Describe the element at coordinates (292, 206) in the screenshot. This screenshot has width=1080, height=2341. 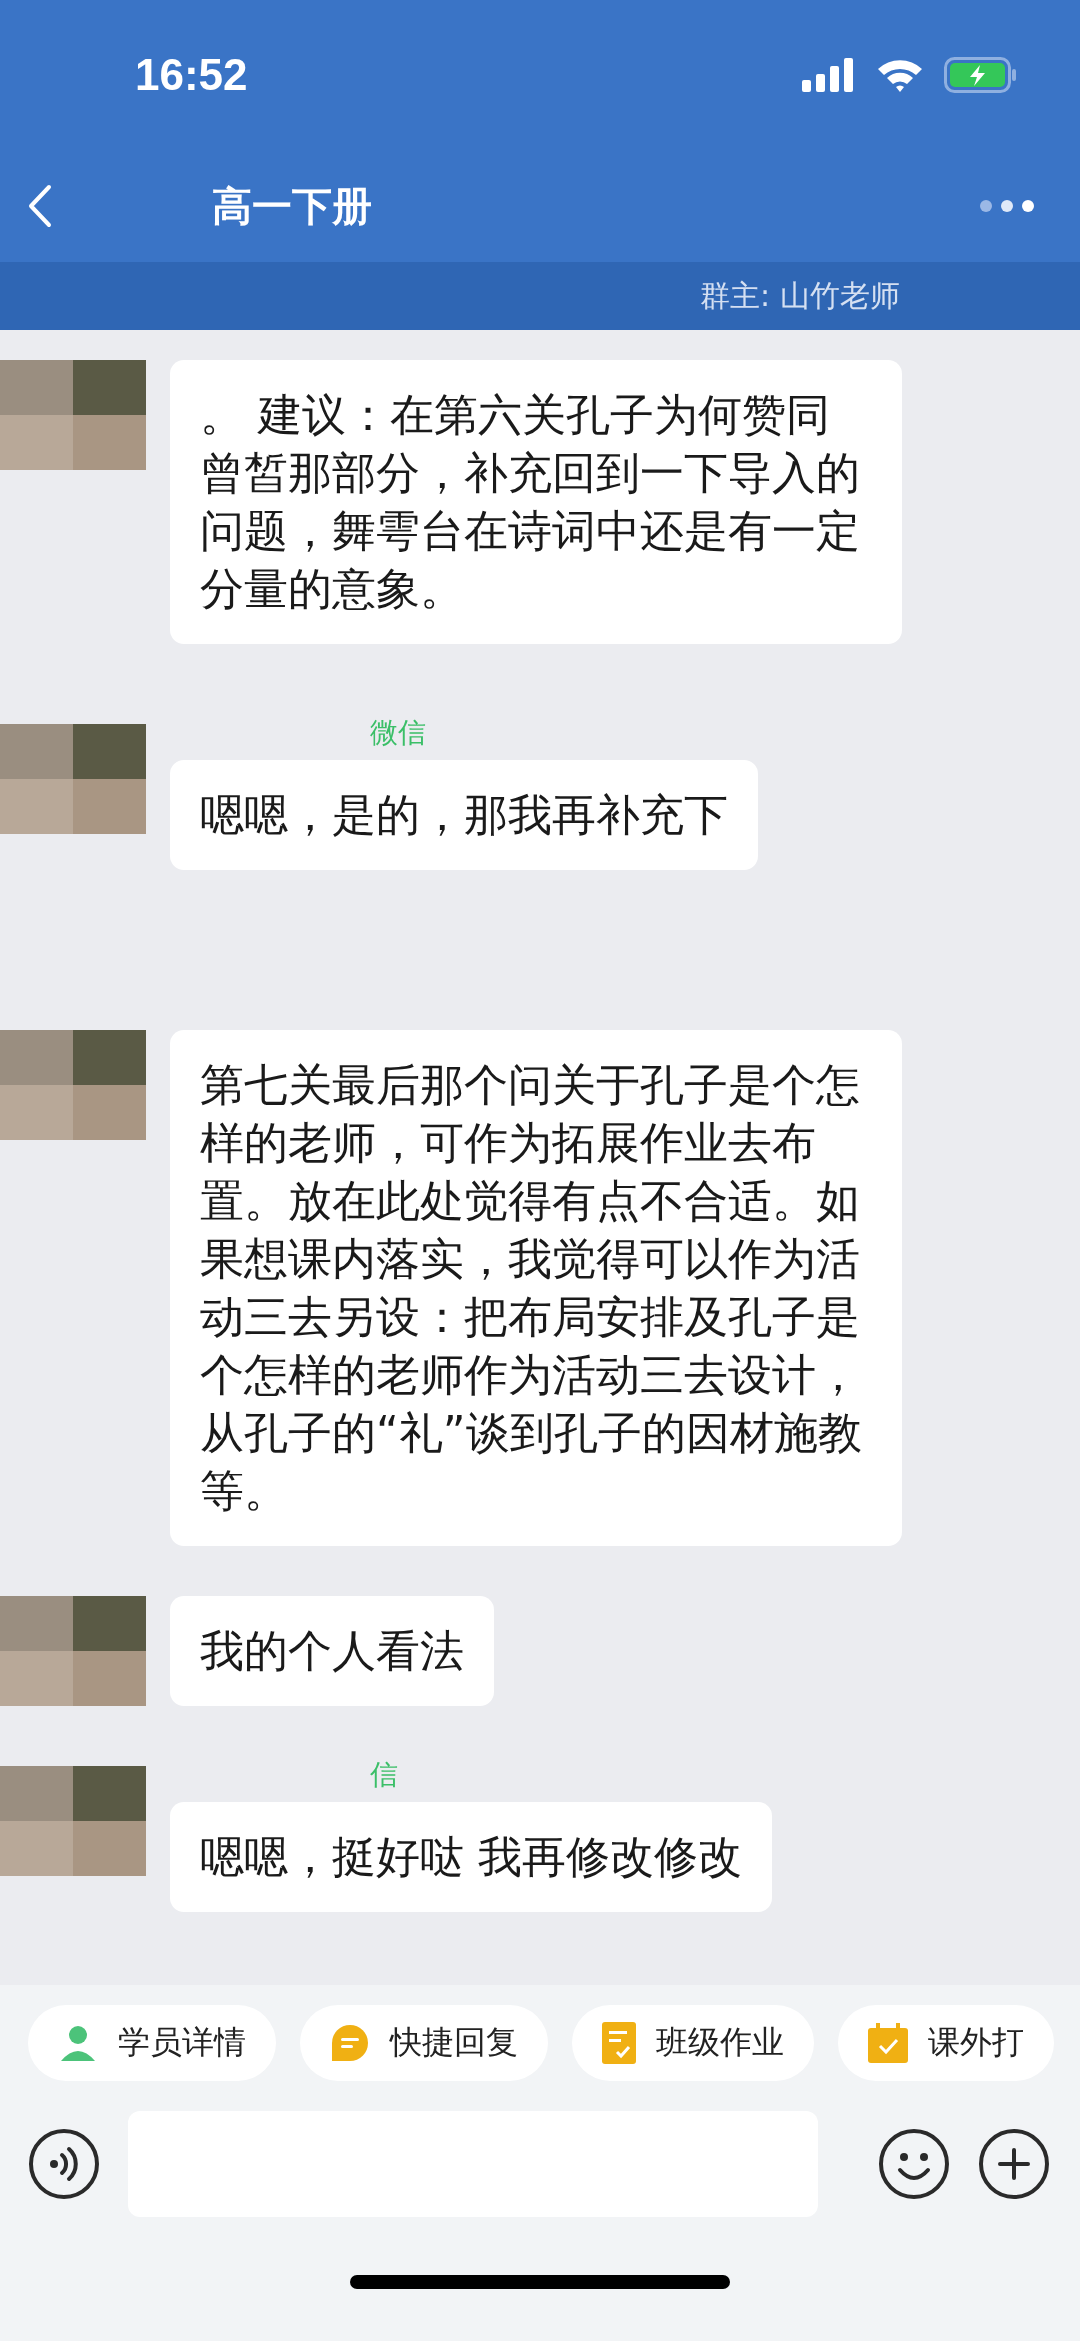
I see `chat-title: 高一下册` at that location.